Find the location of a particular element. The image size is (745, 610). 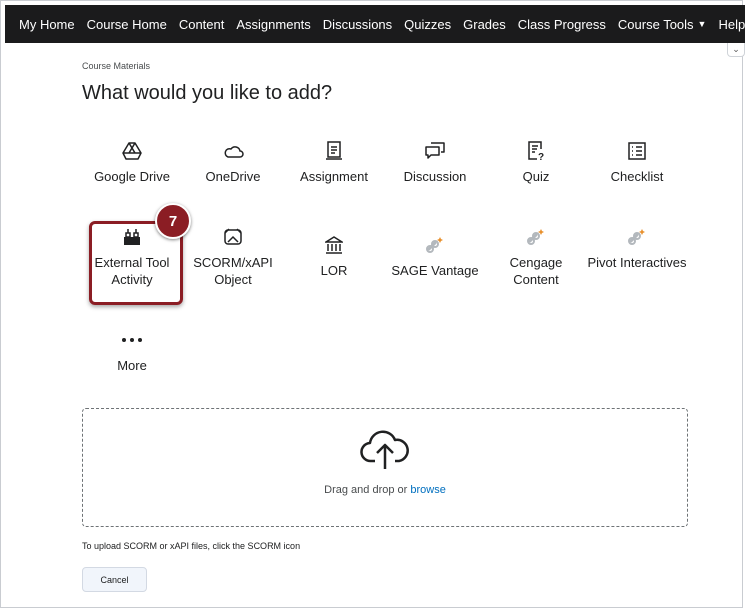

browse-link: browse is located at coordinates (427, 490).